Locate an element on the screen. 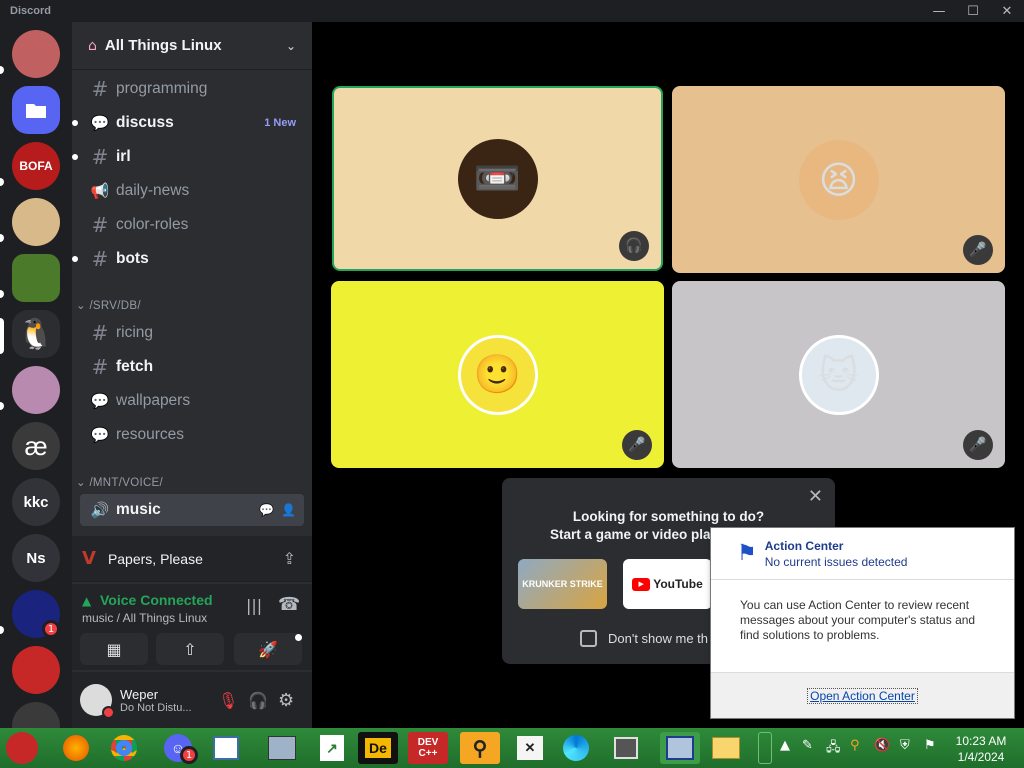  devcpp-icon: DEV C++ is located at coordinates (428, 748).